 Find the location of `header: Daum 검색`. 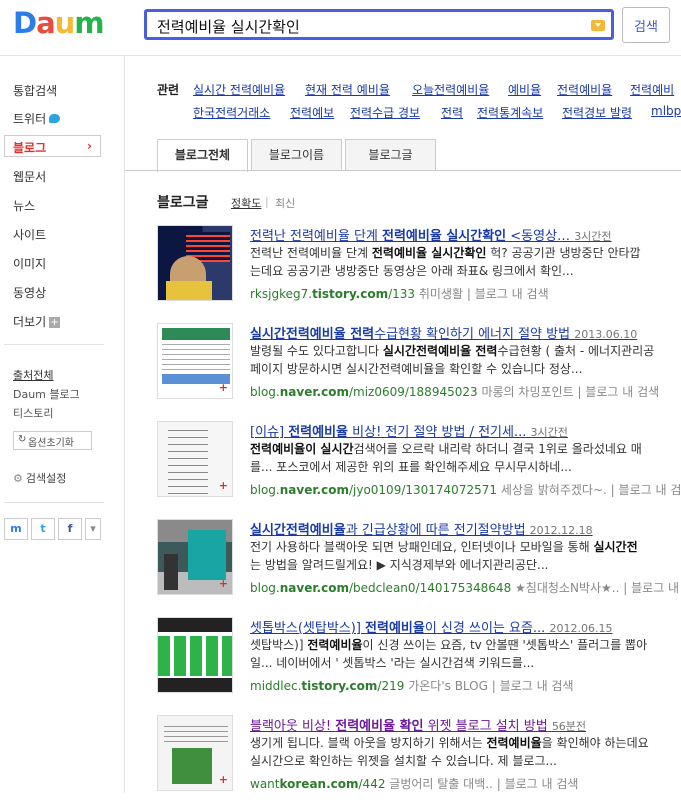

header: Daum 검색 is located at coordinates (340, 28).